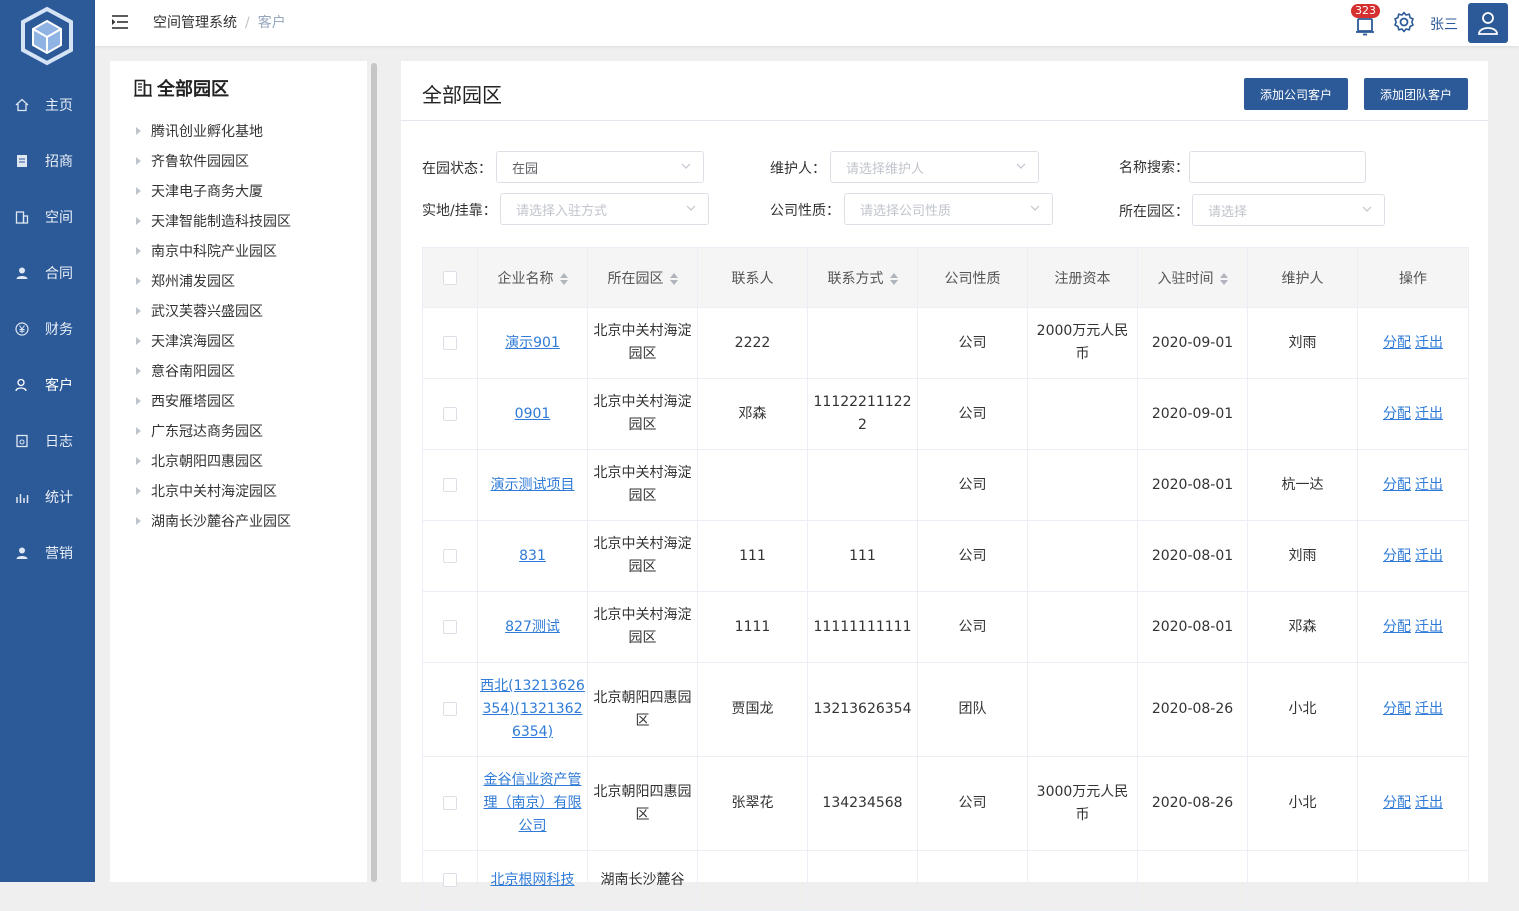 This screenshot has width=1519, height=911. What do you see at coordinates (120, 22) in the screenshot?
I see `menu-toggle-icon` at bounding box center [120, 22].